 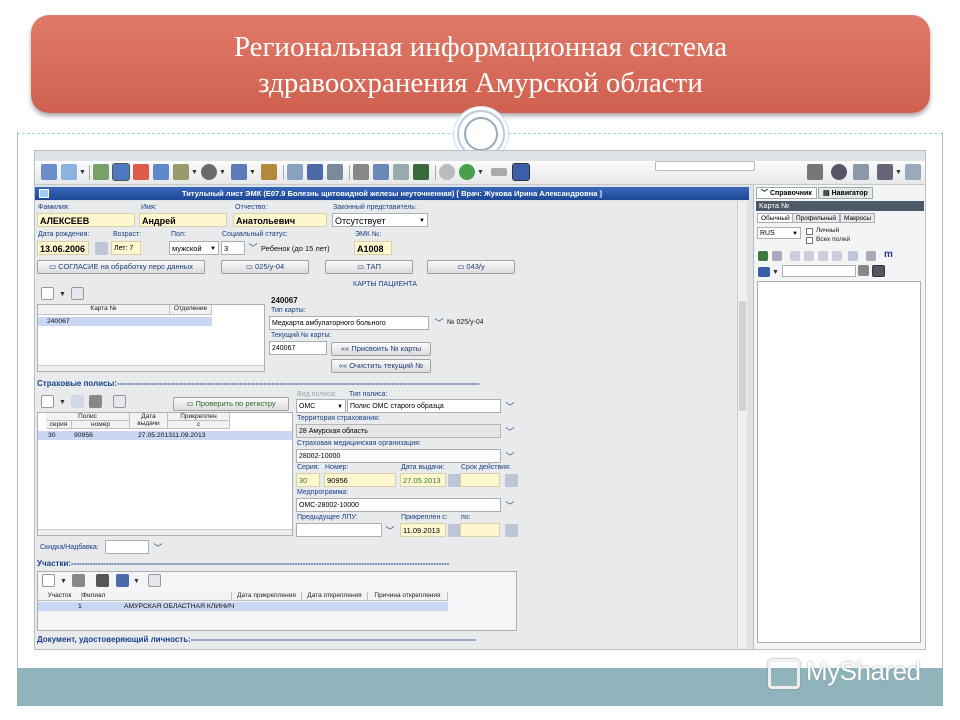 I want to click on toolbar-search-input, so click(x=705, y=166).